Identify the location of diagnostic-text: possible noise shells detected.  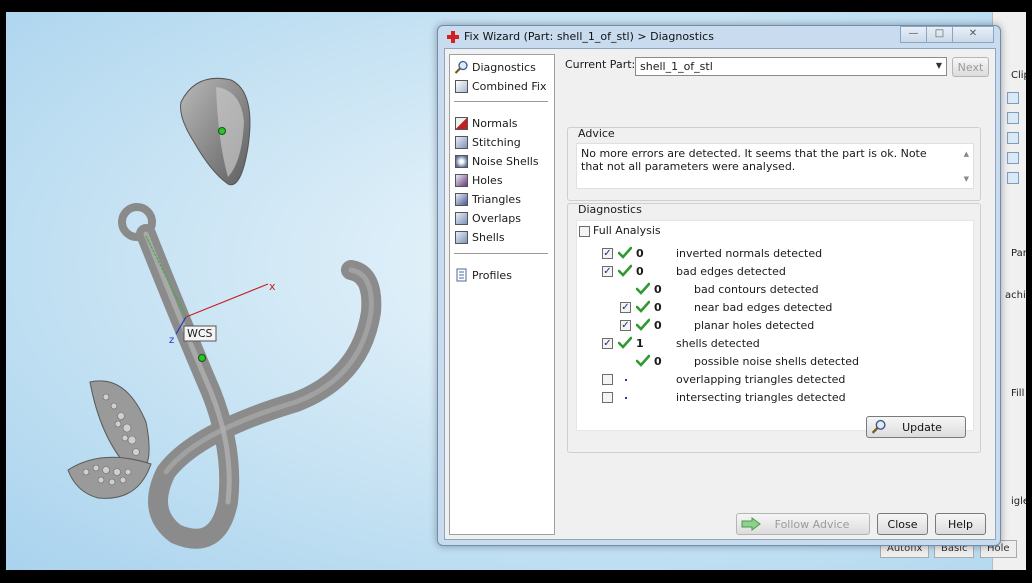
(777, 361).